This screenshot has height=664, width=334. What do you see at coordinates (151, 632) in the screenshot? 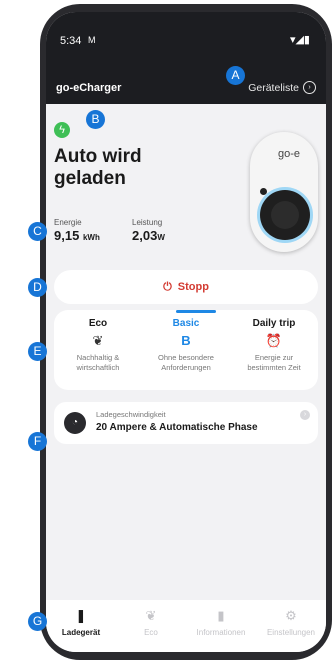
I see `nav-label: Eco` at bounding box center [151, 632].